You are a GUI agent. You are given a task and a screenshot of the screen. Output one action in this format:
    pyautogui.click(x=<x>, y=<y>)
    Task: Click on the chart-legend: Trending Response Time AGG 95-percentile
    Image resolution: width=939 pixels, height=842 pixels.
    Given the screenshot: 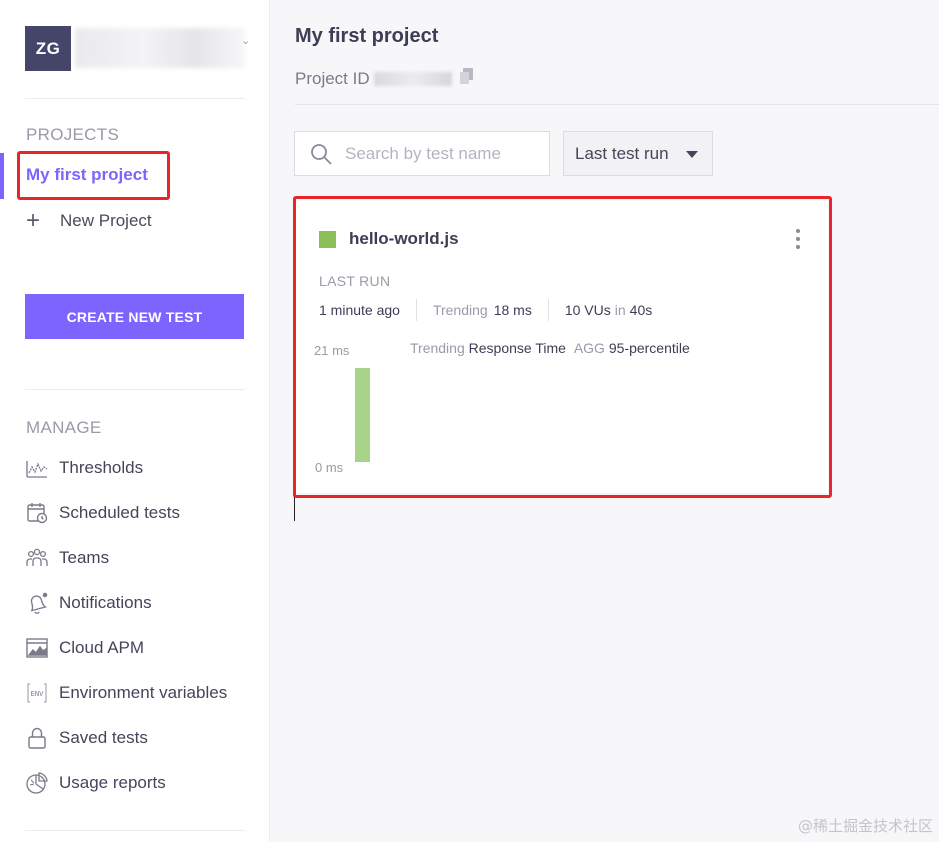 What is the action you would take?
    pyautogui.click(x=550, y=348)
    